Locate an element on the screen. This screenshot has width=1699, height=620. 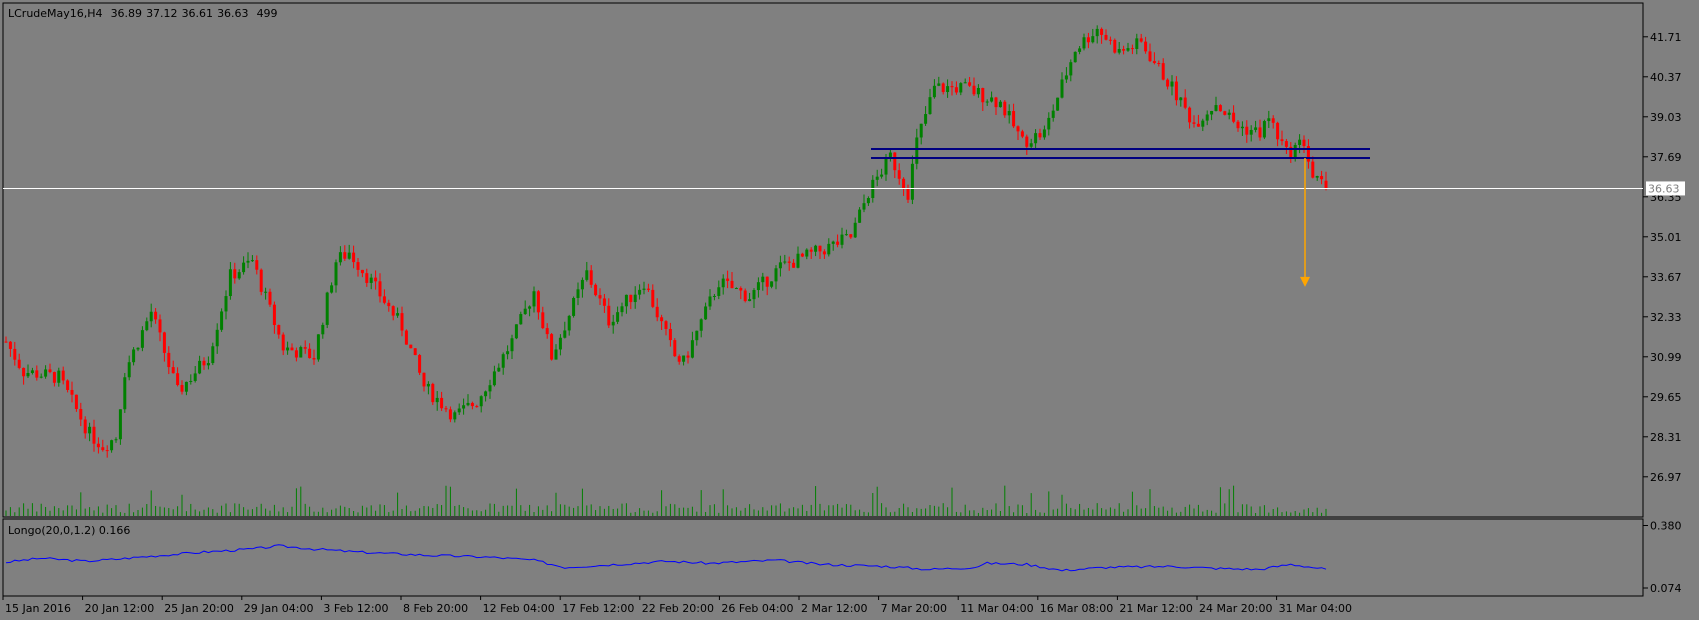
price-tick-label: 37.69 is located at coordinates (1666, 157).